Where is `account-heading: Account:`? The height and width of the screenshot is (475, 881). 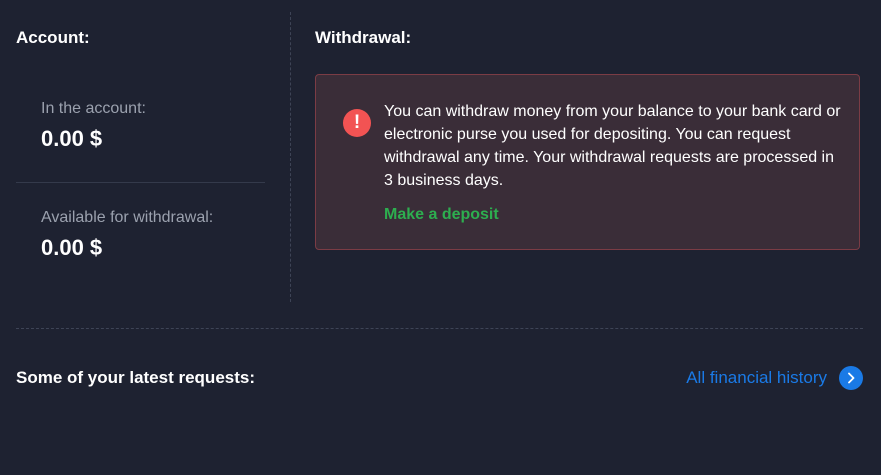 account-heading: Account: is located at coordinates (53, 37).